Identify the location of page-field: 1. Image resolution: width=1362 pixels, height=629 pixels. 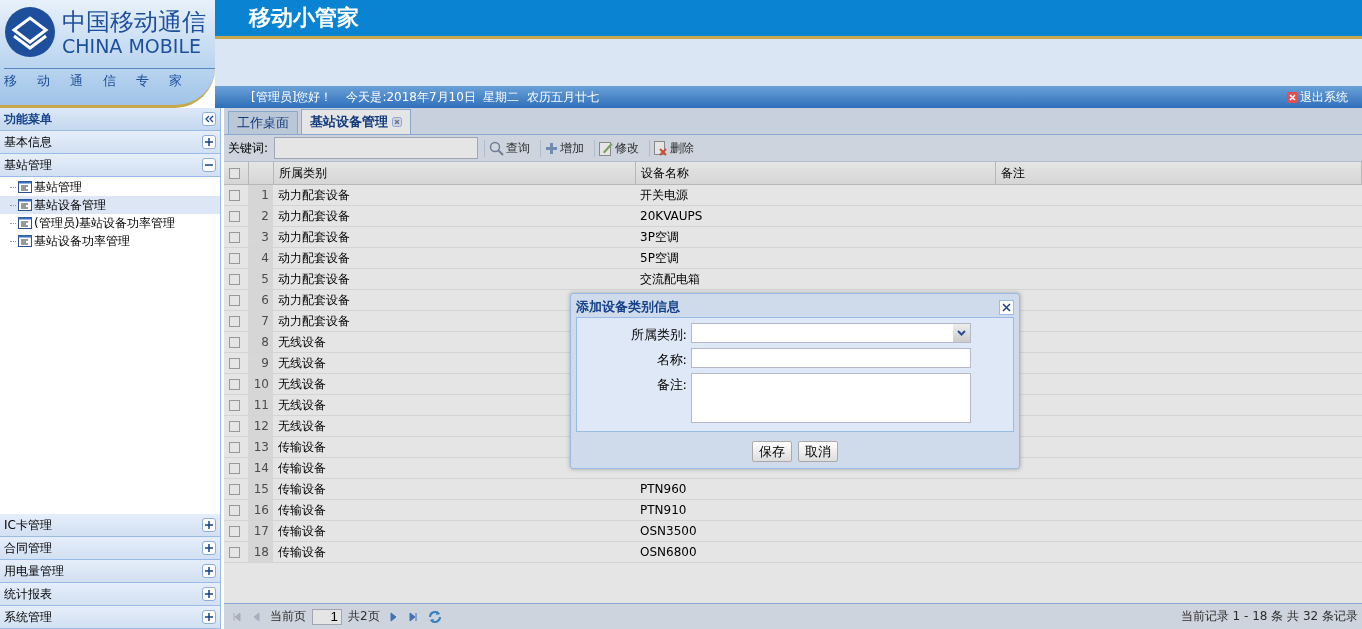
(327, 616).